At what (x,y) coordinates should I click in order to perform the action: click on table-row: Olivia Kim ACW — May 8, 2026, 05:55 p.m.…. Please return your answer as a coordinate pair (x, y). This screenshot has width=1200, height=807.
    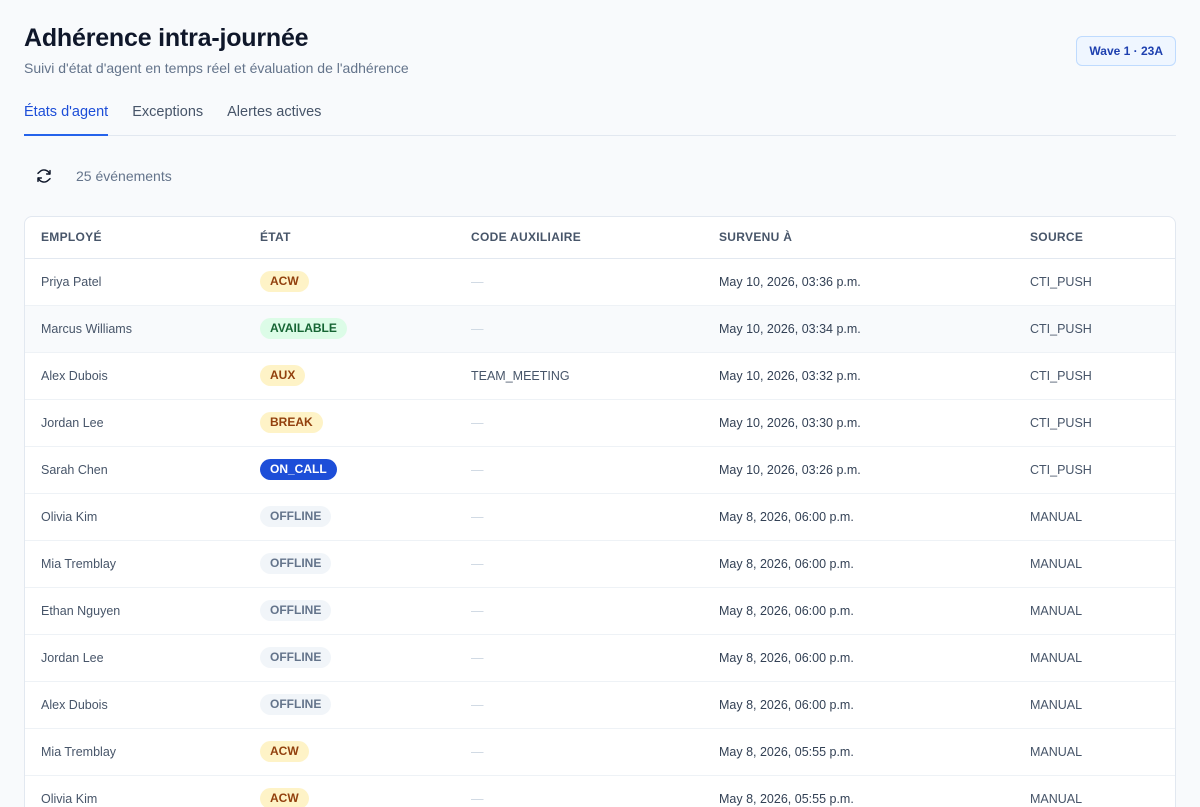
    Looking at the image, I should click on (600, 791).